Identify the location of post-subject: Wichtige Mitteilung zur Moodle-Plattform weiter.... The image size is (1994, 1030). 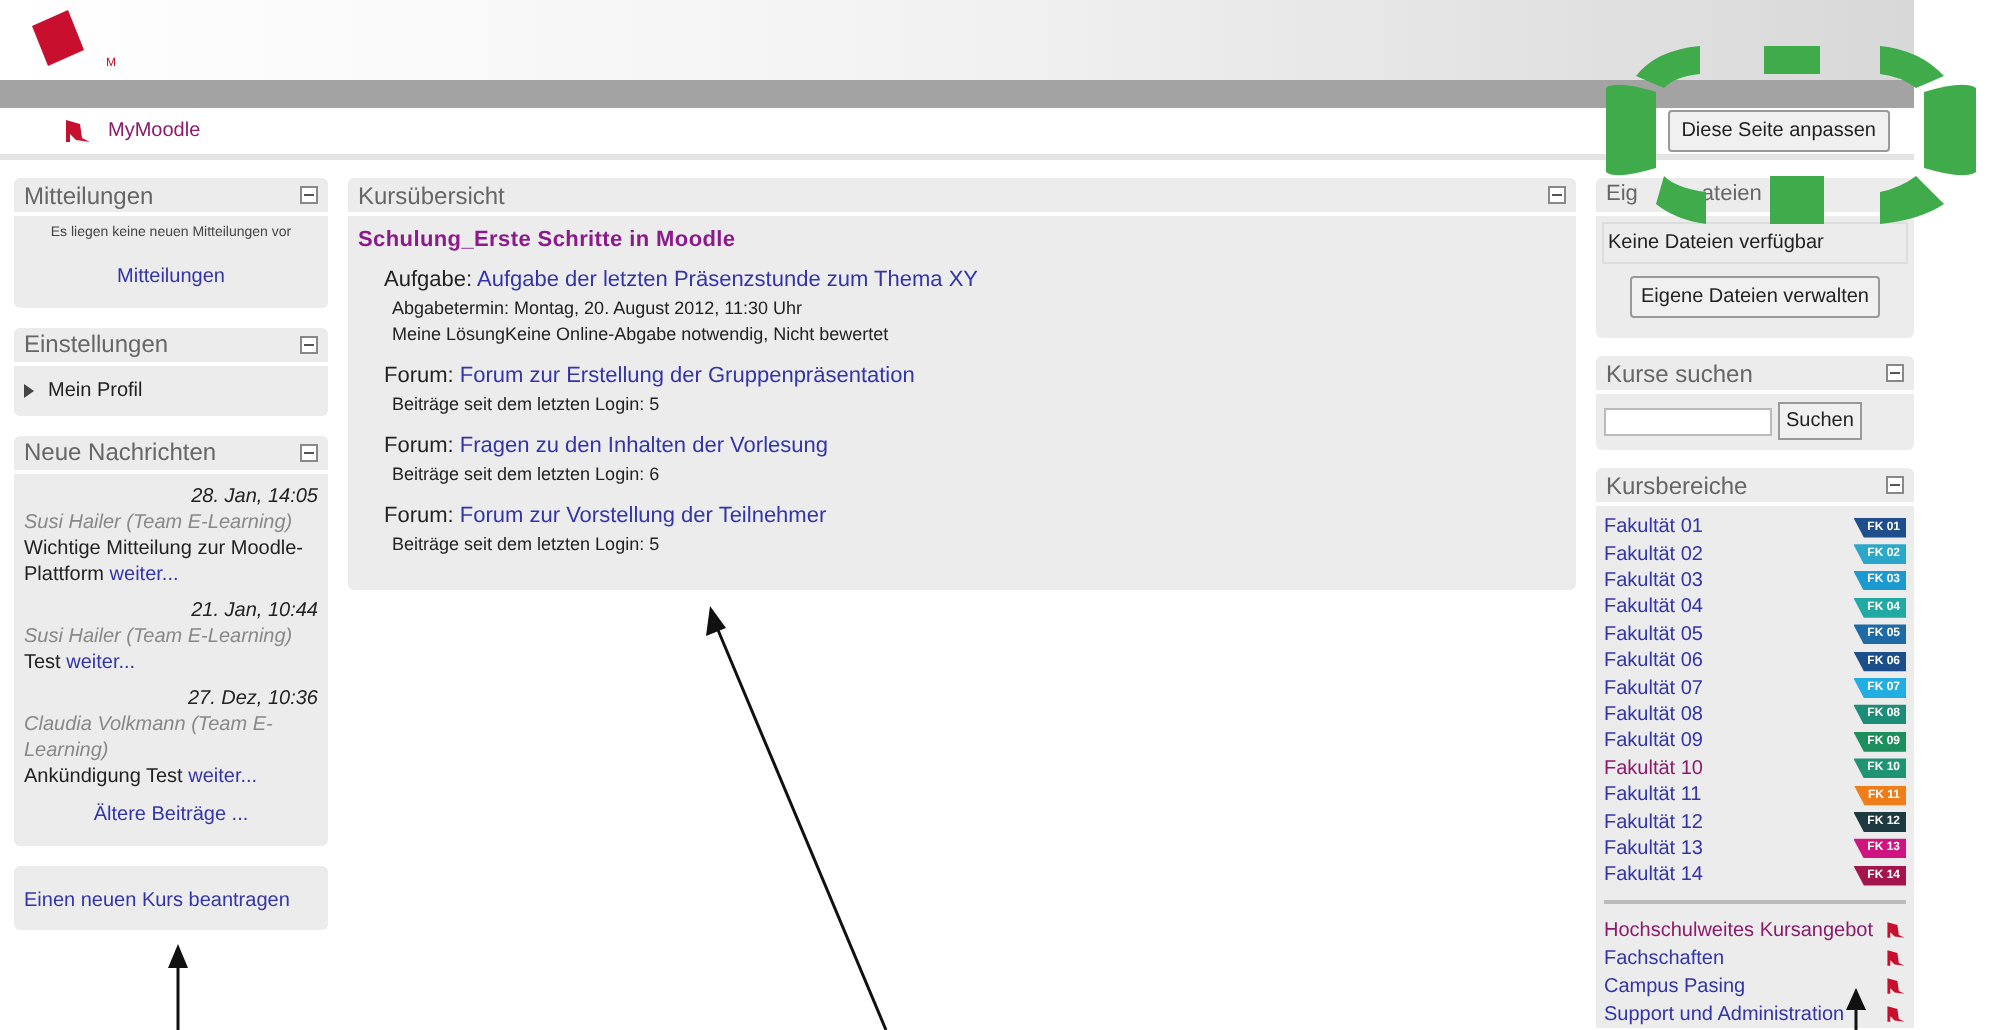
(164, 561).